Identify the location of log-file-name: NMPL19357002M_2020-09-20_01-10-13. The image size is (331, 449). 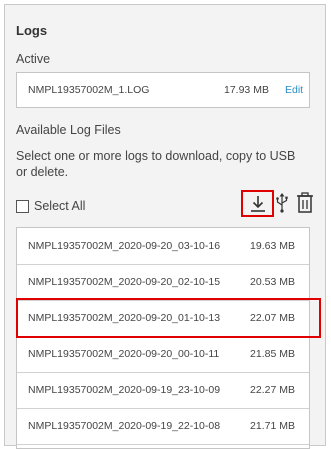
(124, 318).